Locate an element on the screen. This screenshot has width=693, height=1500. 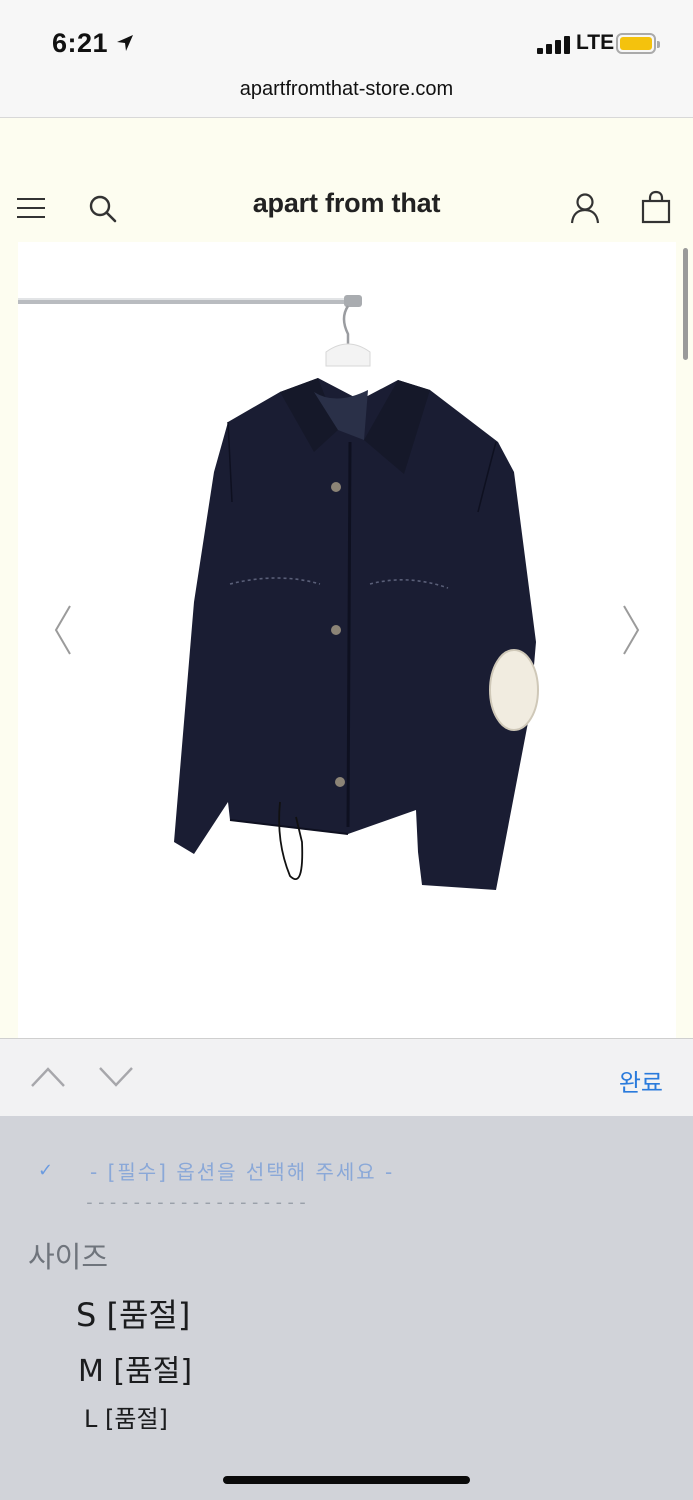
done-button: 완료 is located at coordinates (641, 1080).